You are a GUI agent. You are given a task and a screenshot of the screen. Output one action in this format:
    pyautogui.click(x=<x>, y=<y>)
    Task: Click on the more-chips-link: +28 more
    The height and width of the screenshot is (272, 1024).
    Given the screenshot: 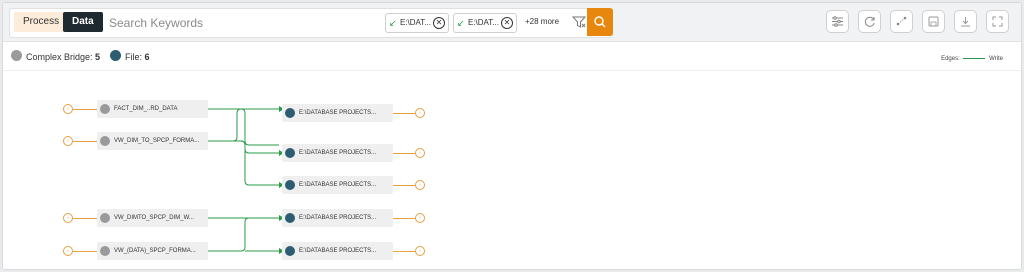 What is the action you would take?
    pyautogui.click(x=542, y=22)
    